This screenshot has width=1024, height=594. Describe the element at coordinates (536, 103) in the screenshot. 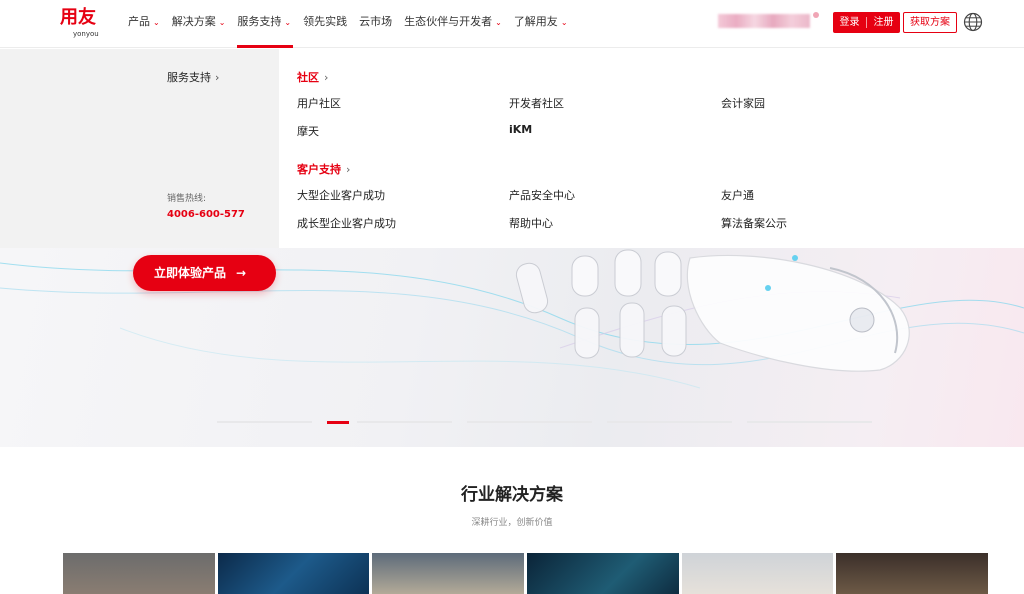

I see `link-developer-community: 开发者社区` at that location.